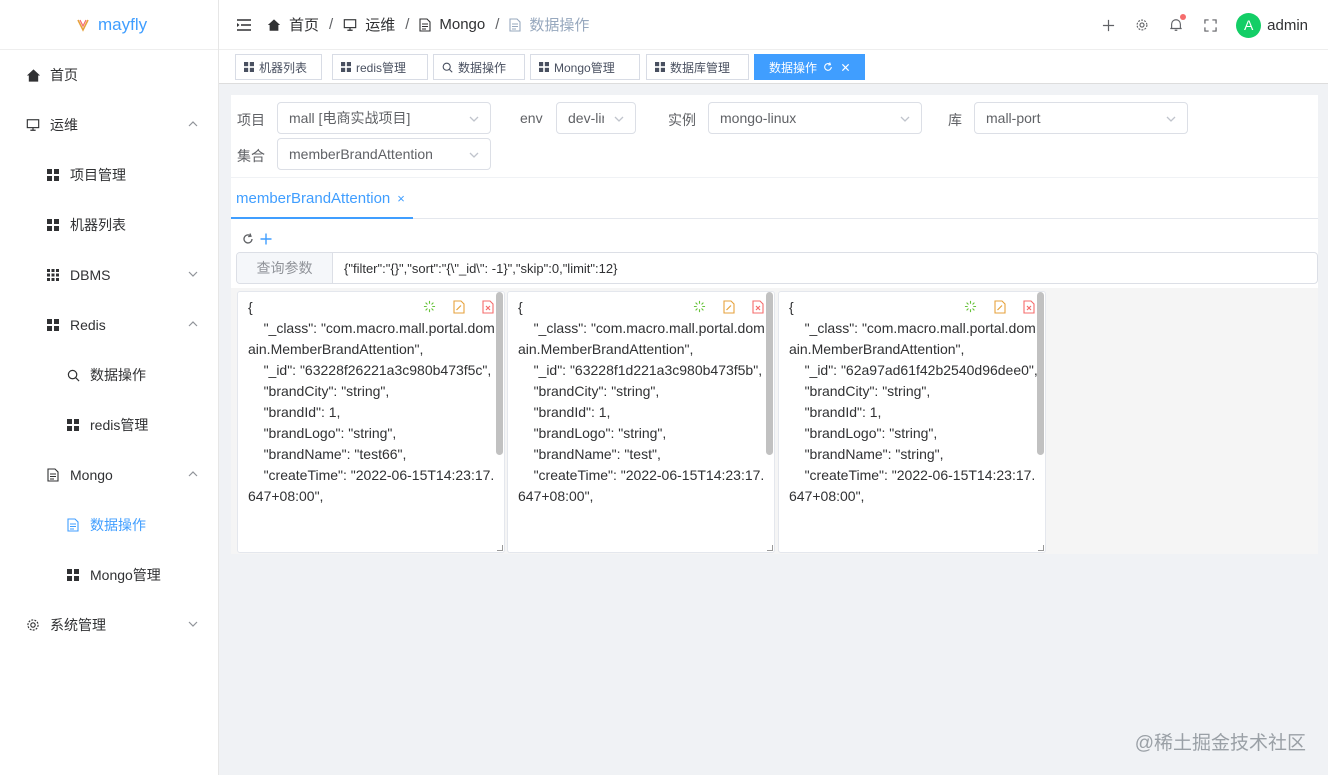 The width and height of the screenshot is (1328, 775). Describe the element at coordinates (720, 307) in the screenshot. I see `card-actions` at that location.